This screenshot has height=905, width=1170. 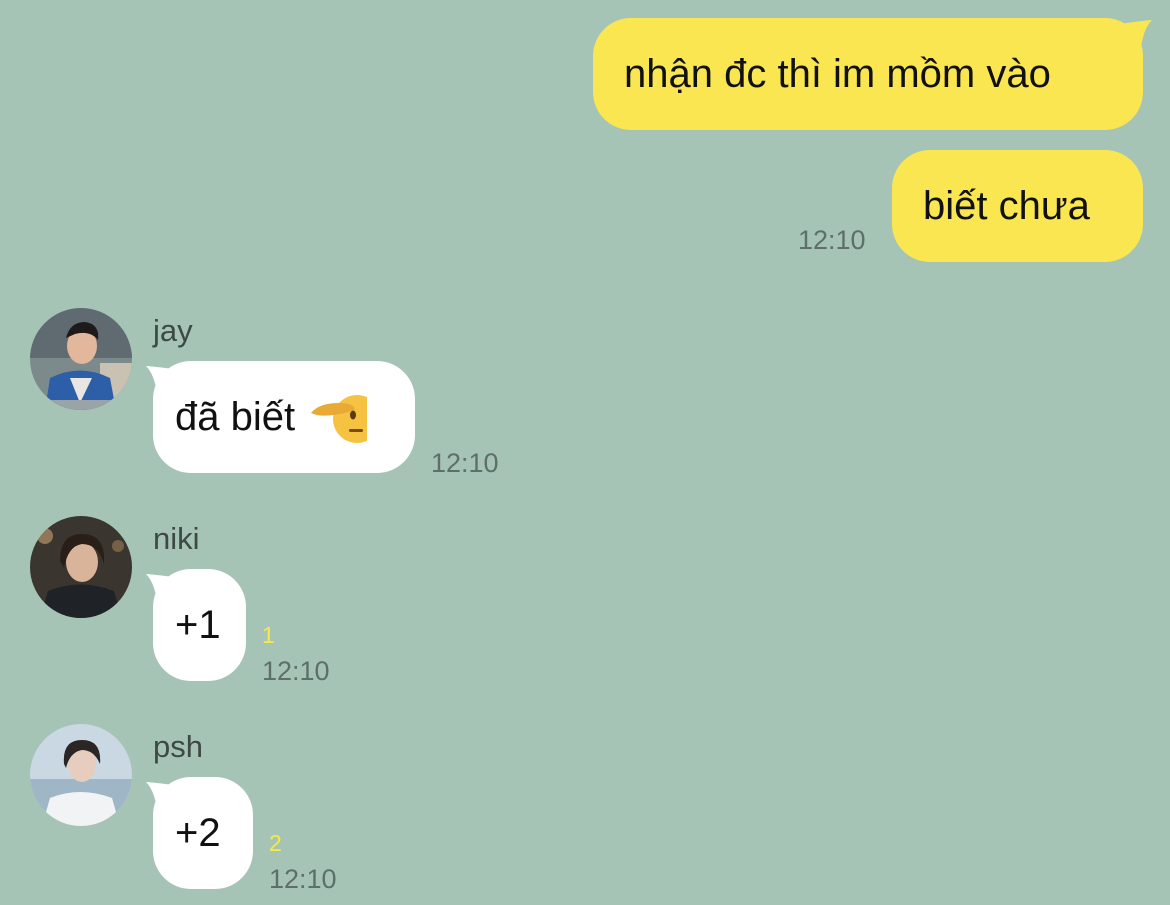 I want to click on saluting-face-icon, so click(x=338, y=417).